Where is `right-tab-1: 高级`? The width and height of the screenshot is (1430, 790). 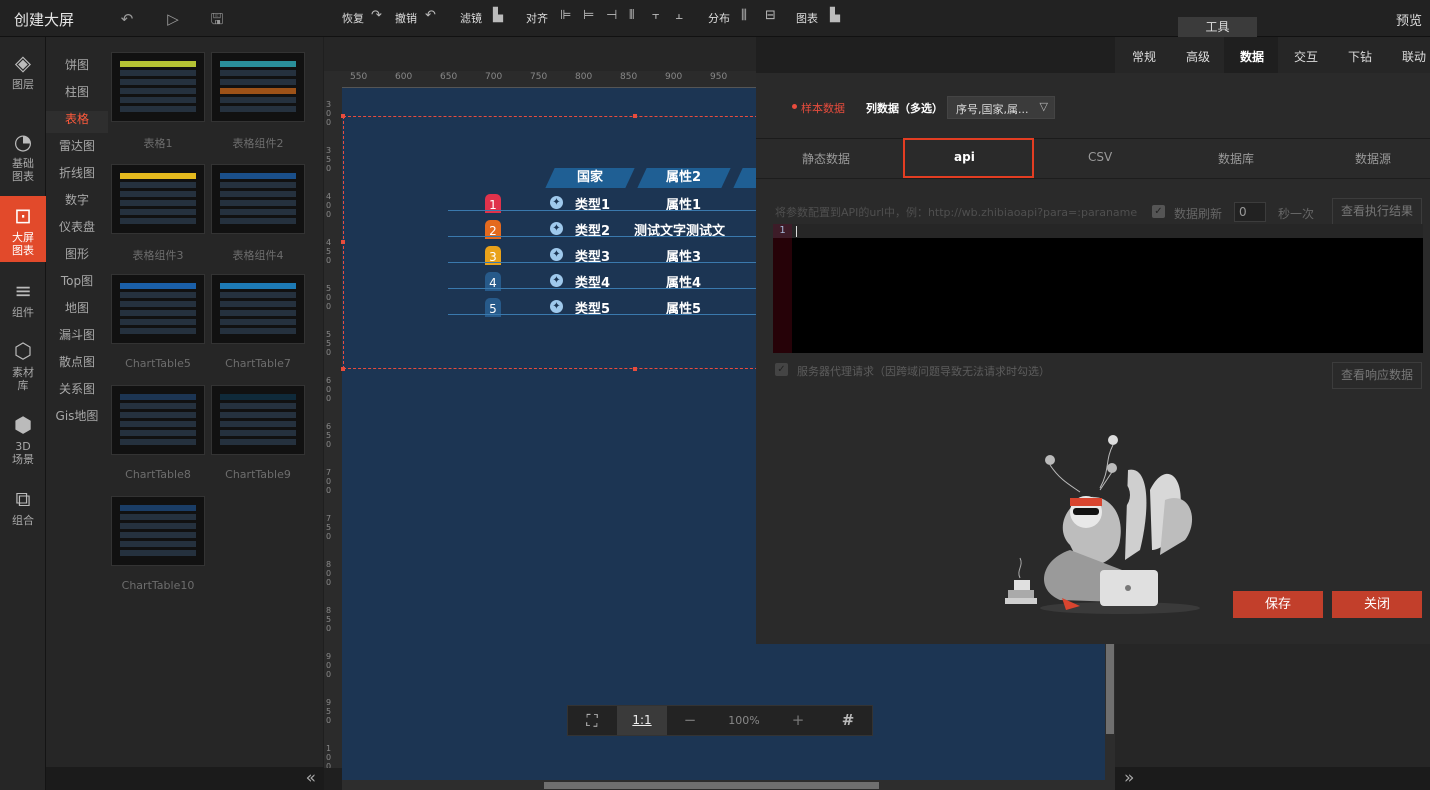 right-tab-1: 高级 is located at coordinates (1198, 56).